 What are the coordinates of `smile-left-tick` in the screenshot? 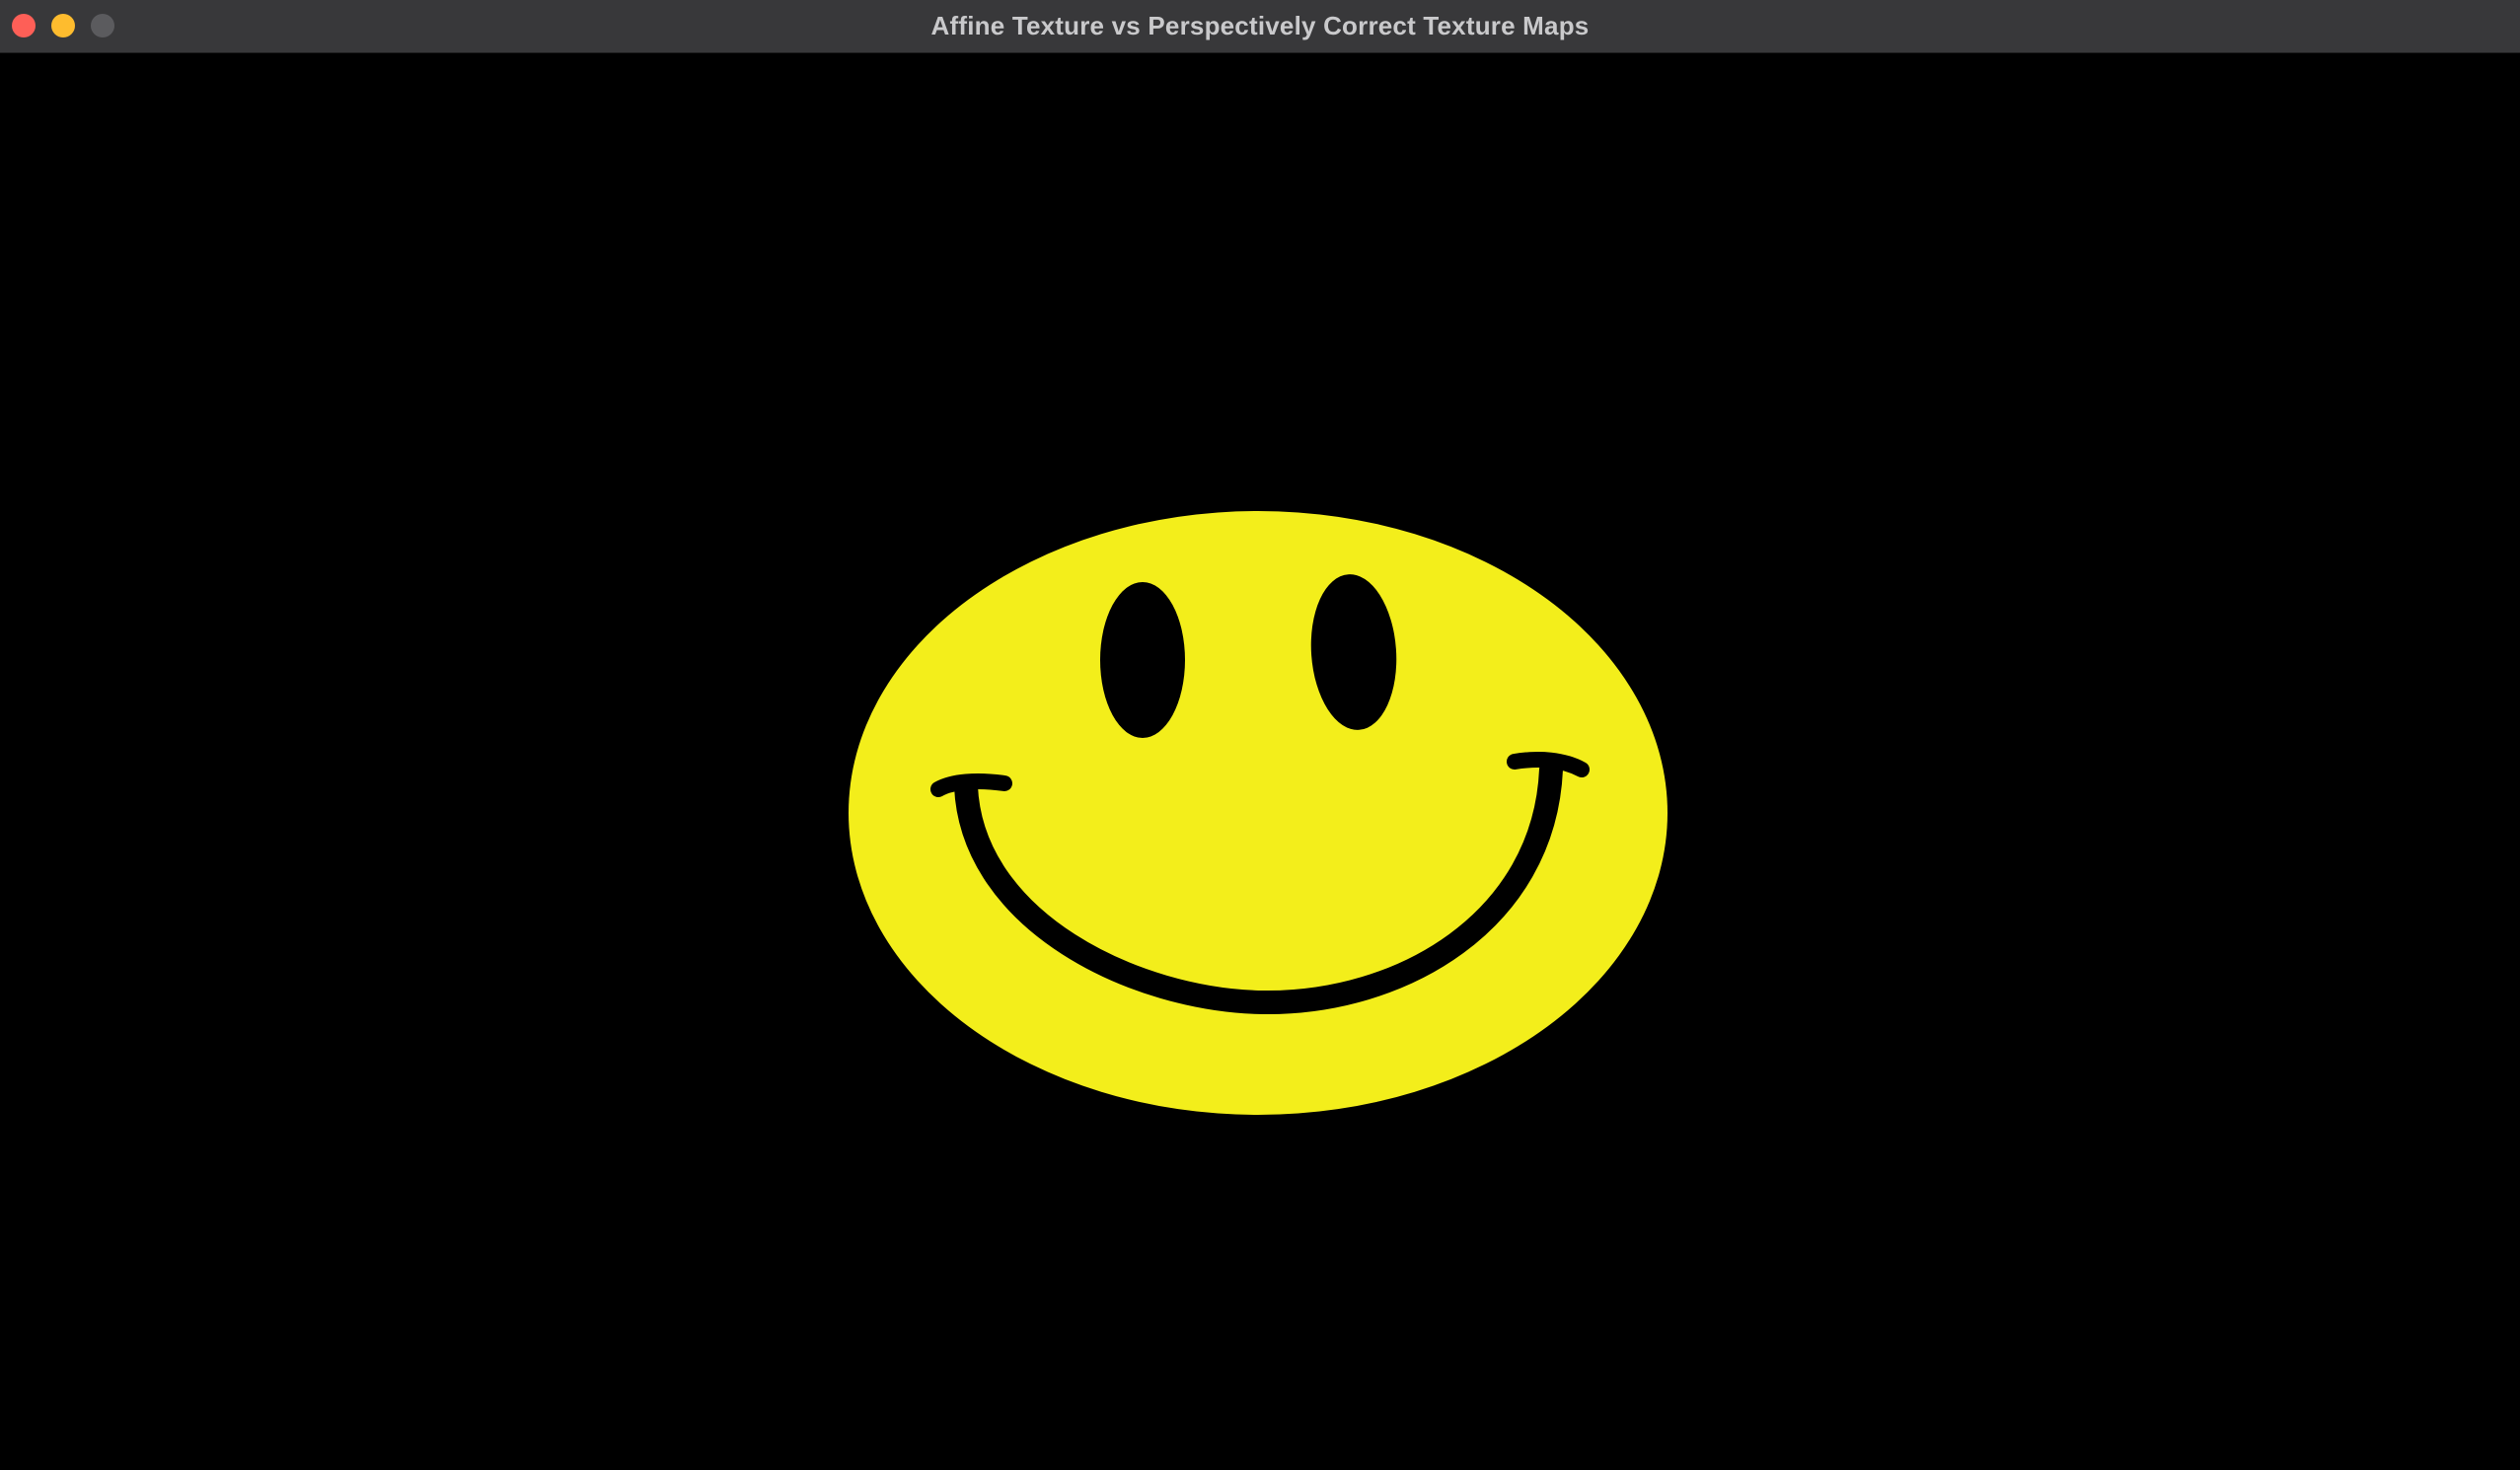 It's located at (971, 785).